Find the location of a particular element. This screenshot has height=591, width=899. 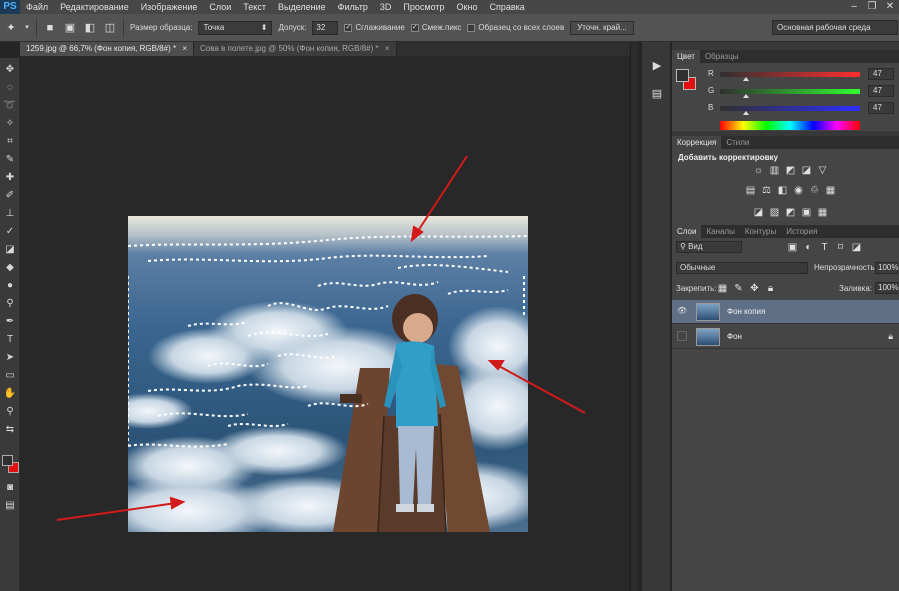

kind-filter-value: Вид is located at coordinates (695, 246).